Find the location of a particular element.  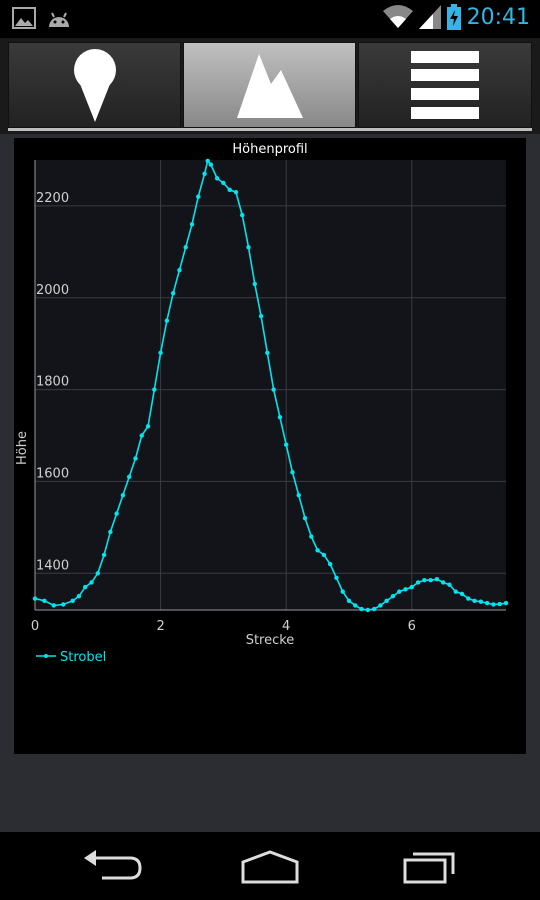

status-clock: 20:41 is located at coordinates (498, 17).